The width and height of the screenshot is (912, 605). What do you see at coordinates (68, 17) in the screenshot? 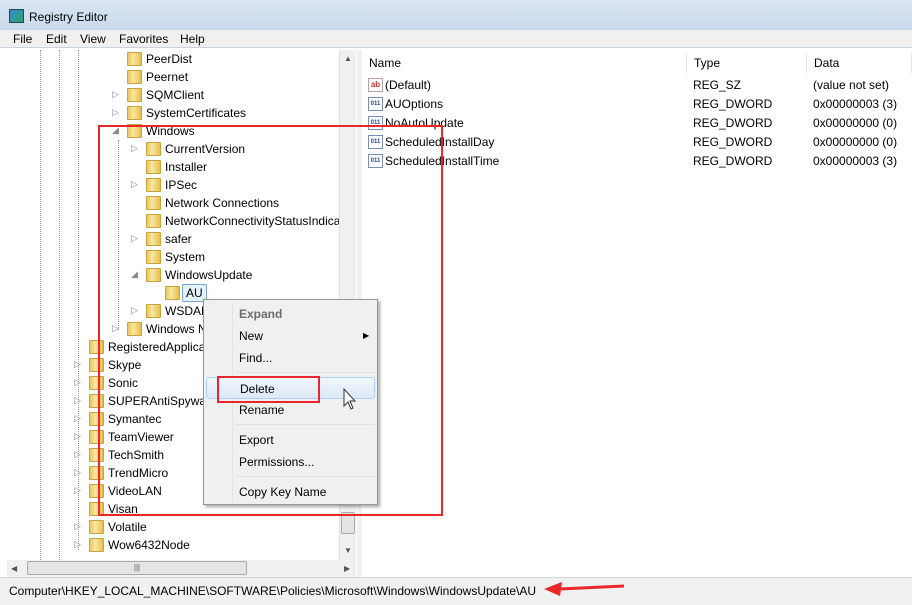
I see `window-title: Registry Editor` at bounding box center [68, 17].